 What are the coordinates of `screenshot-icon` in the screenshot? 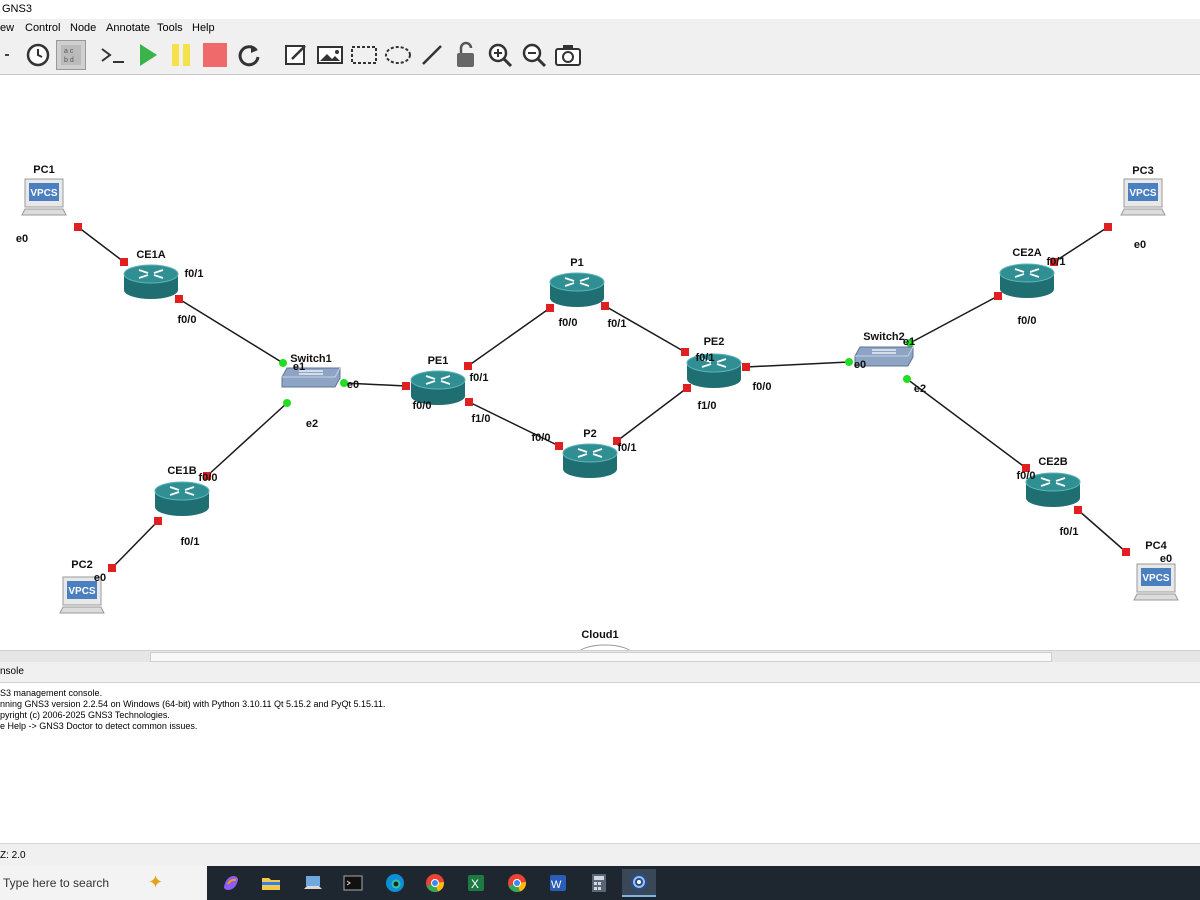 It's located at (568, 55).